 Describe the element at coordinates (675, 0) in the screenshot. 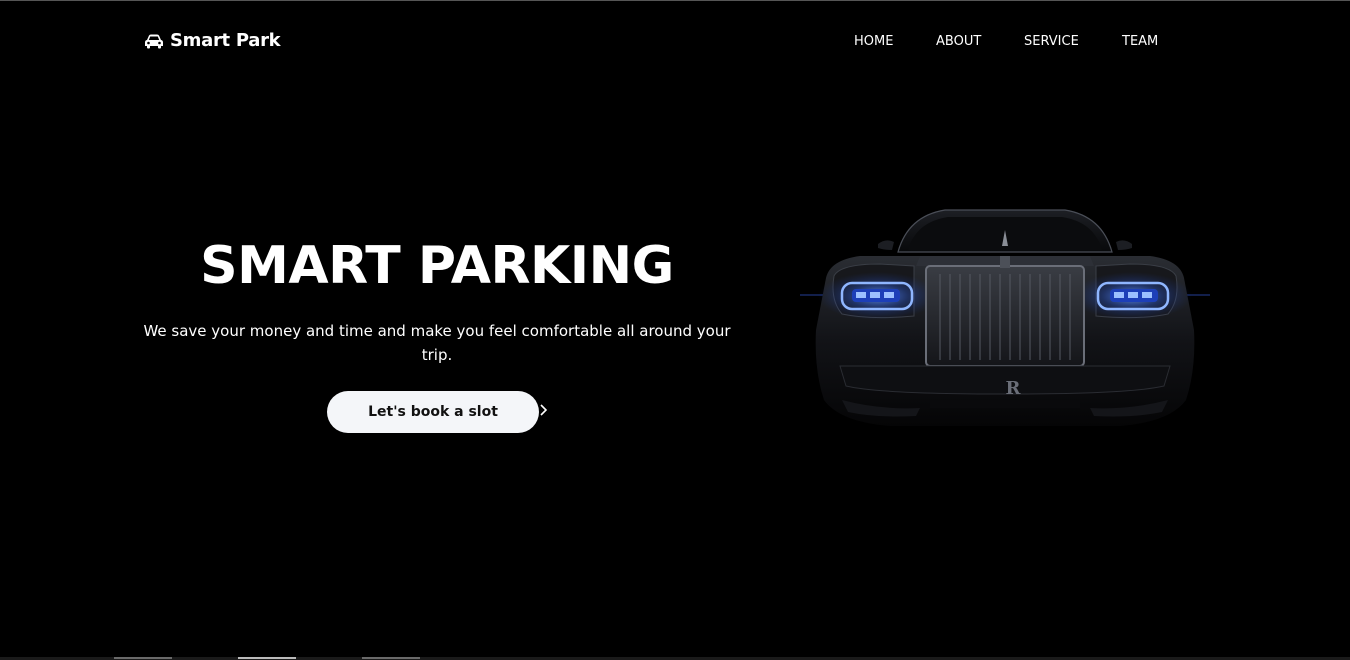

I see `top-border` at that location.